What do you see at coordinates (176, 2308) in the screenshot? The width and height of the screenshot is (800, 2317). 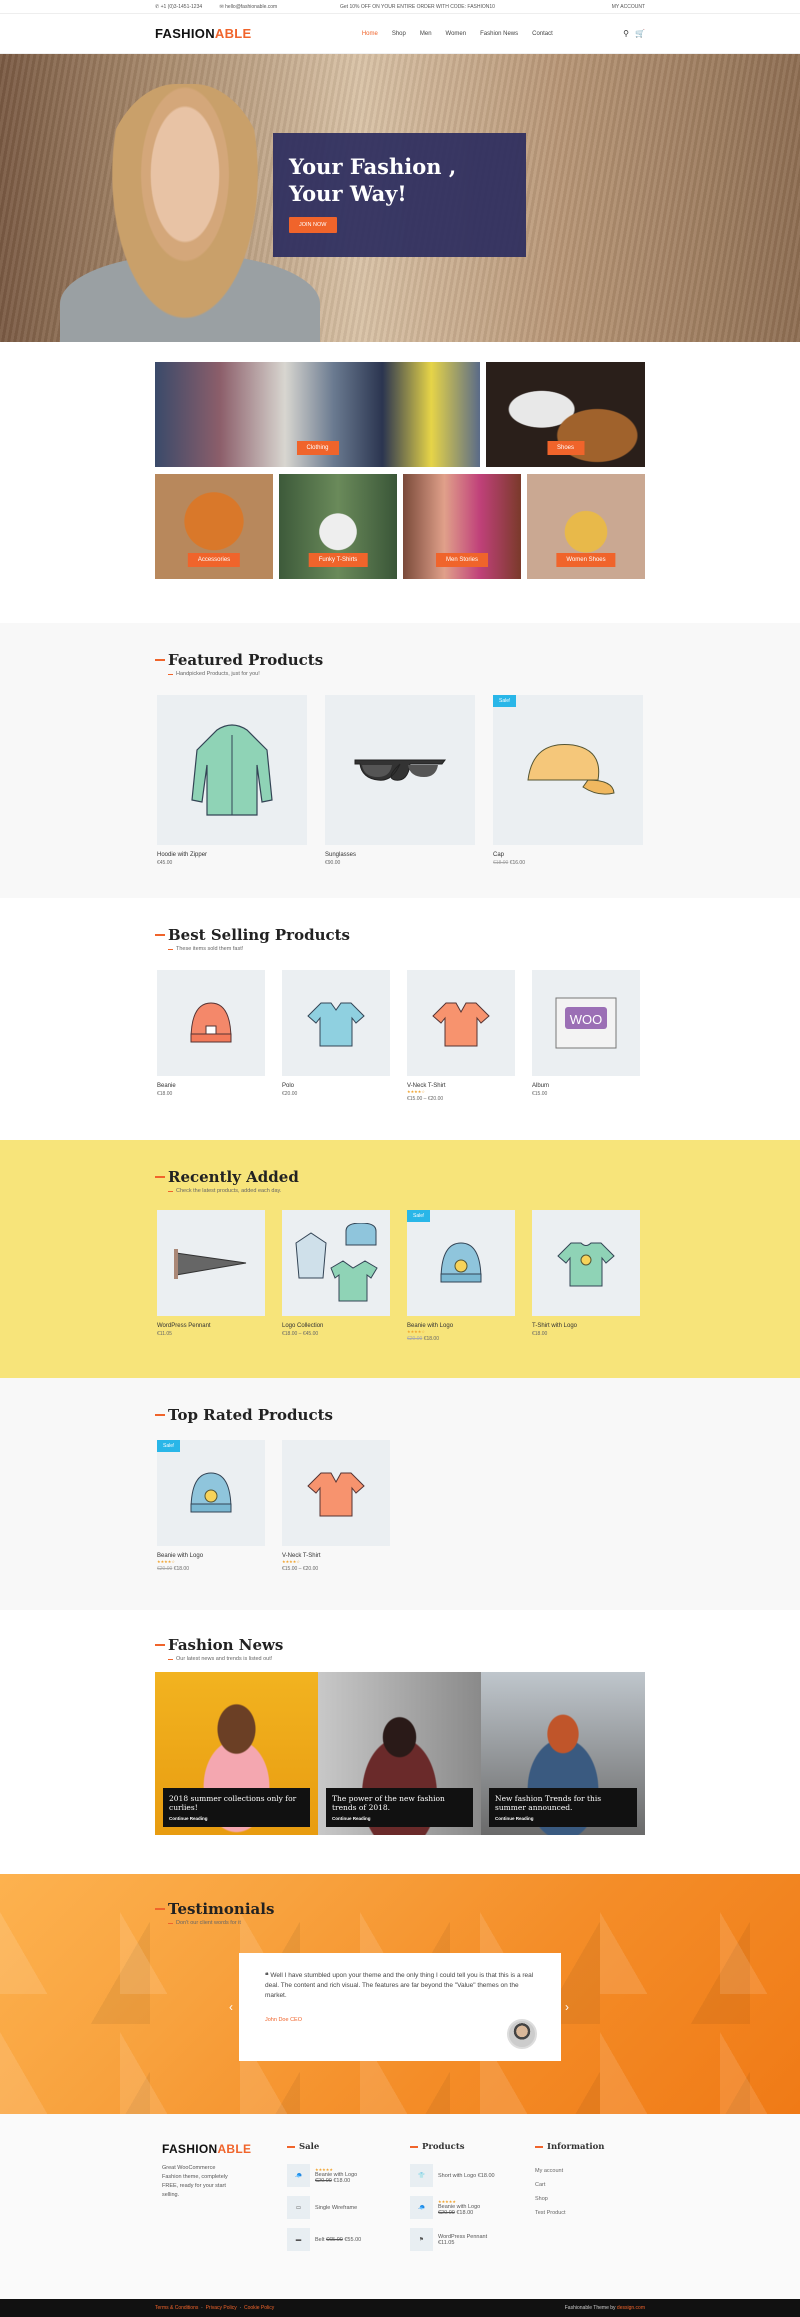 I see `terms-link: Terms & Conditions` at bounding box center [176, 2308].